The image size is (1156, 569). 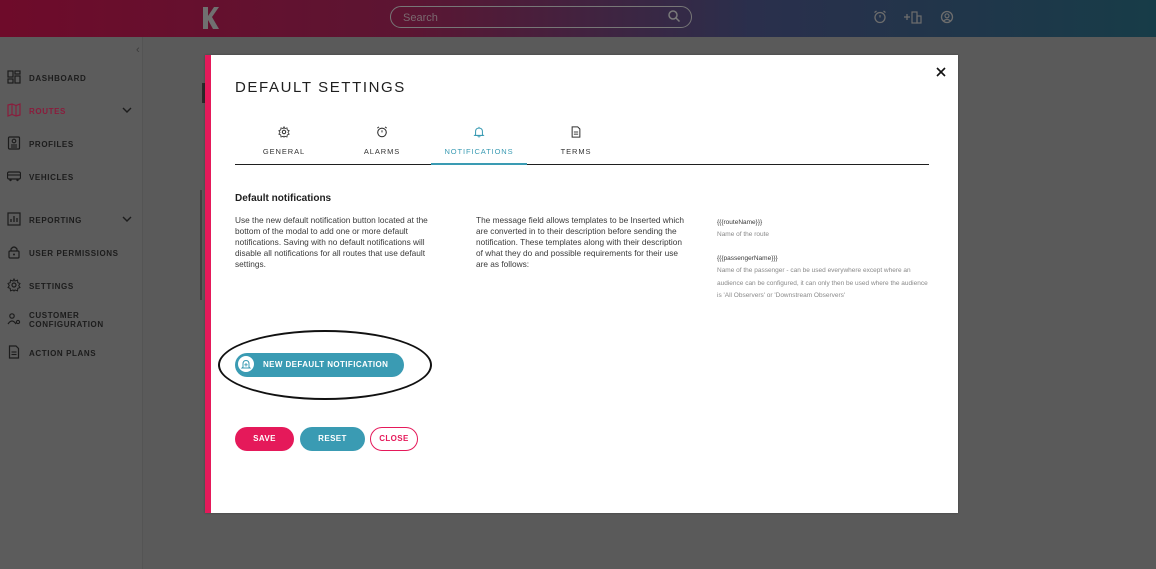 I want to click on modal-accent-bar, so click(x=208, y=284).